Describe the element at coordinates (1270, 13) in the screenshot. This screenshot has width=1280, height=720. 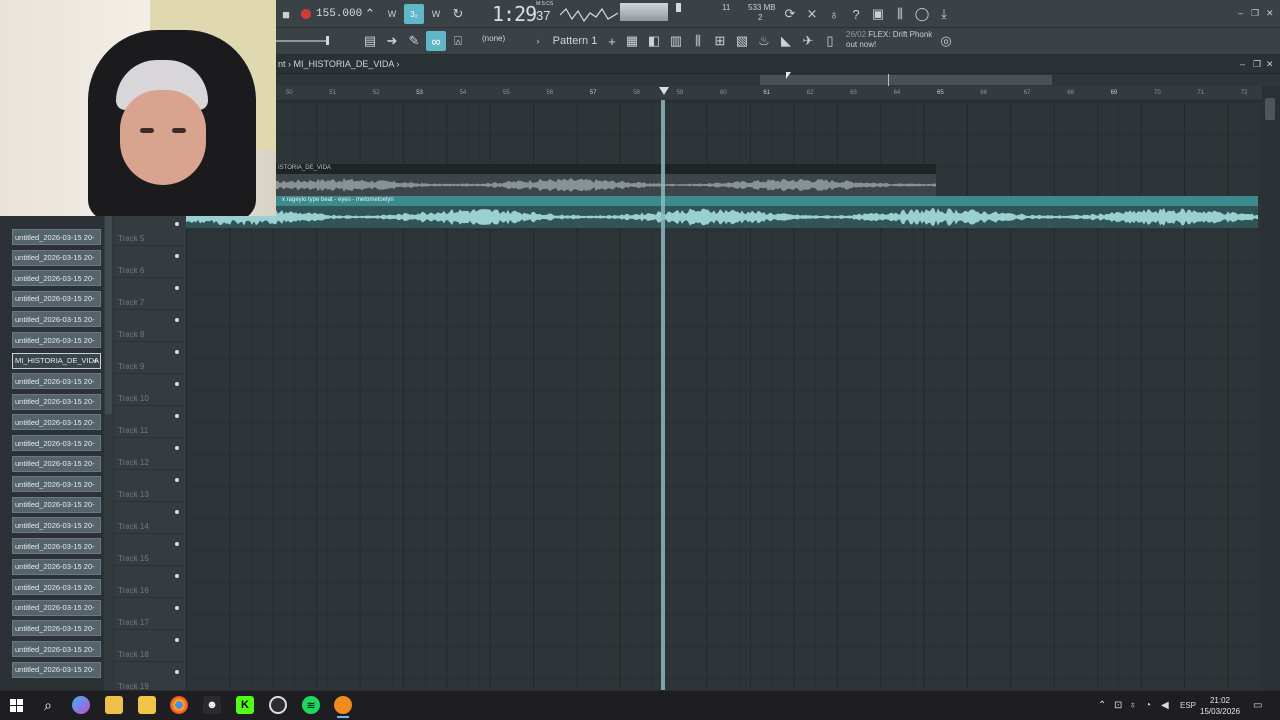
I see `close-icon: ✕` at that location.